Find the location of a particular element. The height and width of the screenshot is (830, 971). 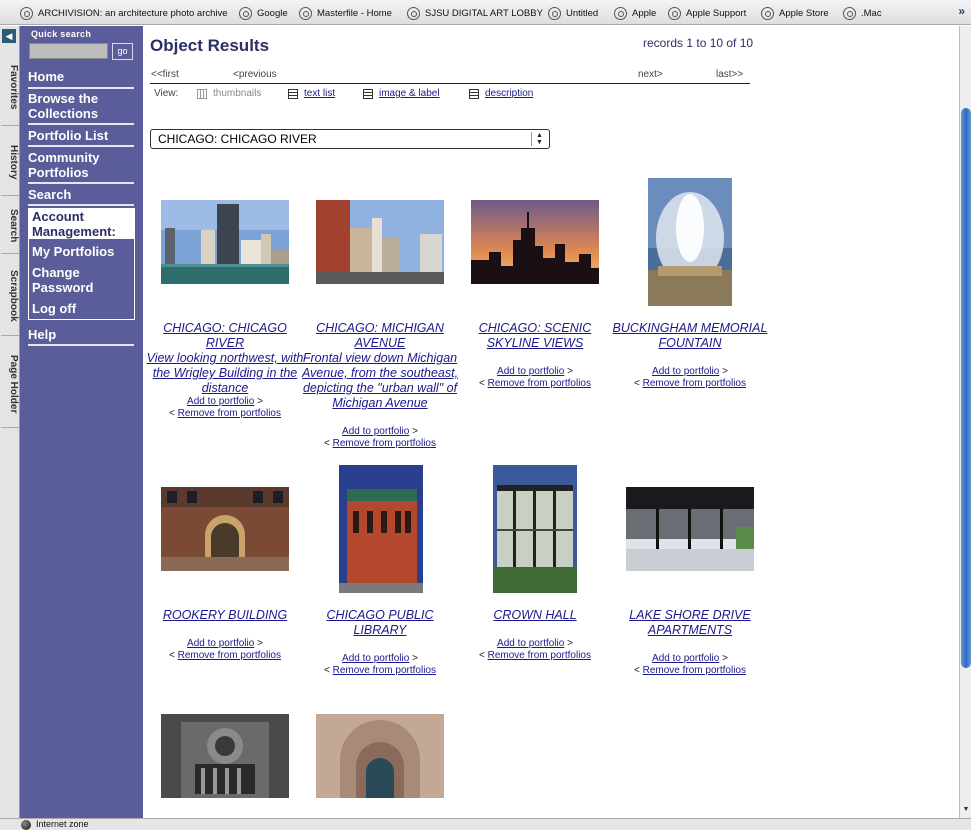

result-title-michigan-avenue: CHICAGO: MICHIGAN AVENUE is located at coordinates (380, 336).